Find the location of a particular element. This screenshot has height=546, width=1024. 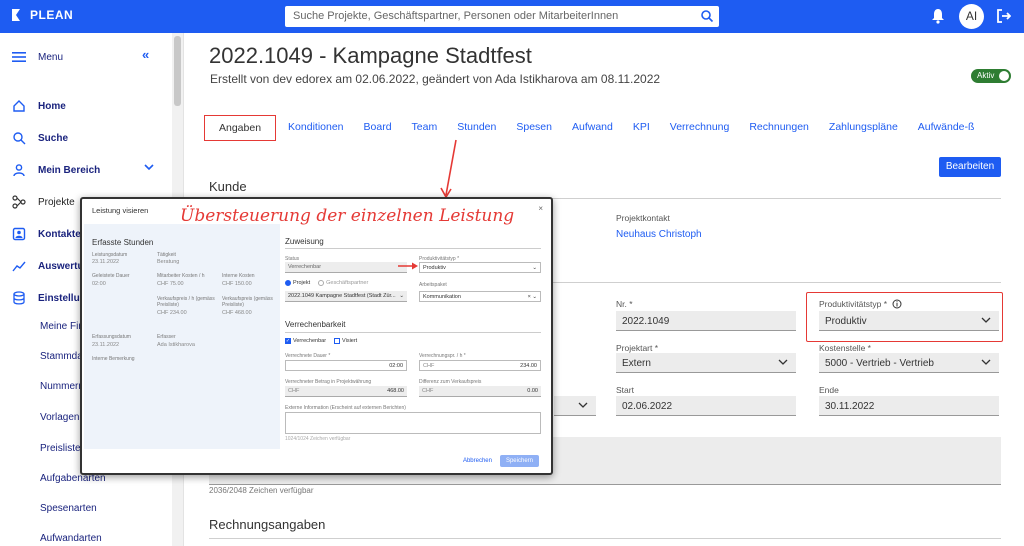

sidebar-subitem: Preisliste is located at coordinates (60, 448).